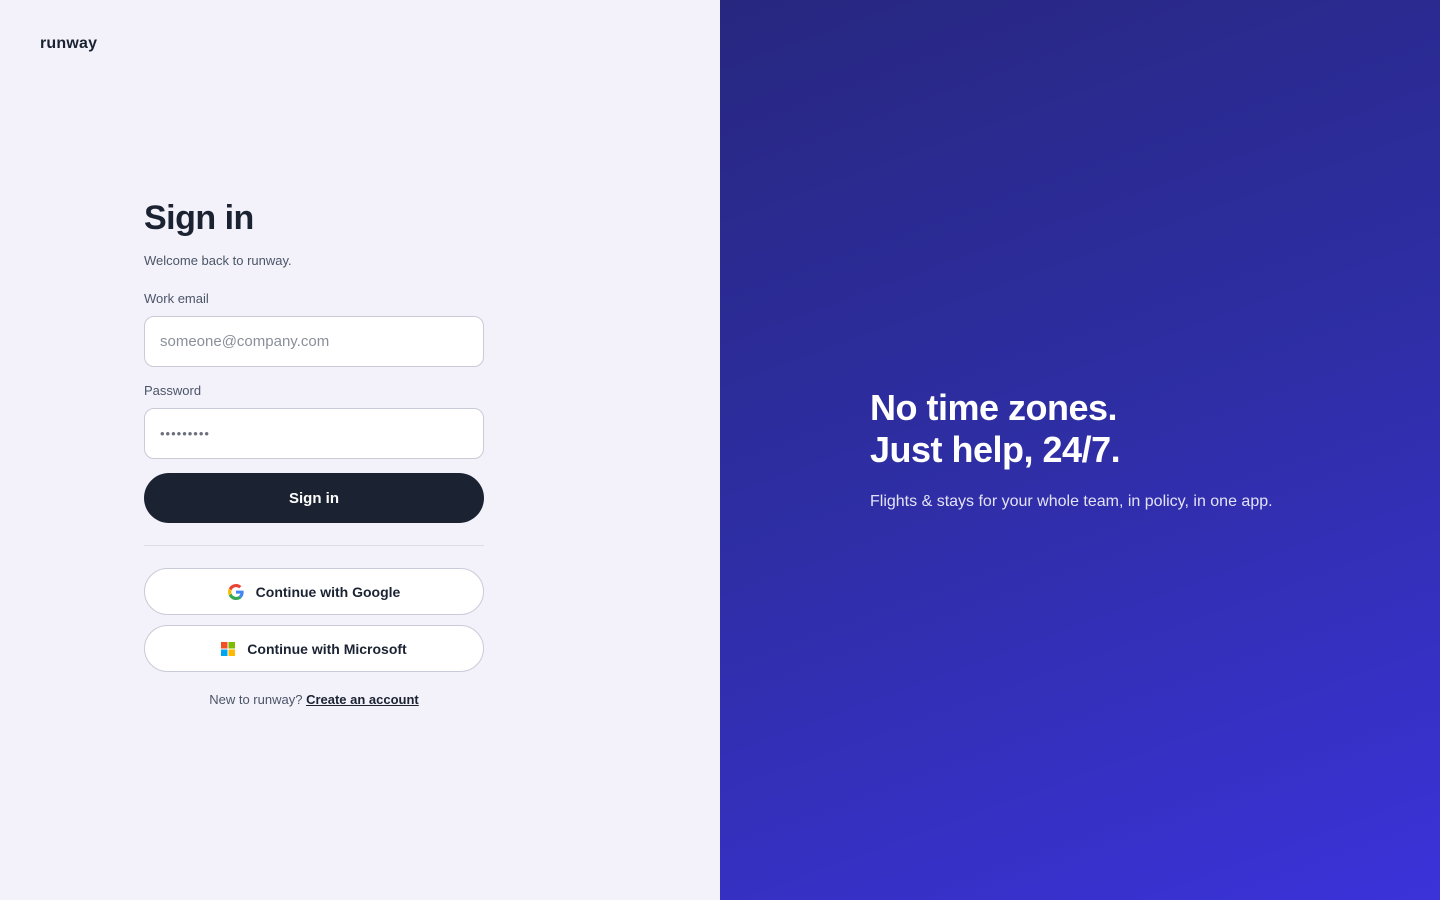 The width and height of the screenshot is (1440, 900). What do you see at coordinates (328, 591) in the screenshot?
I see `google-button-label: Continue with Google` at bounding box center [328, 591].